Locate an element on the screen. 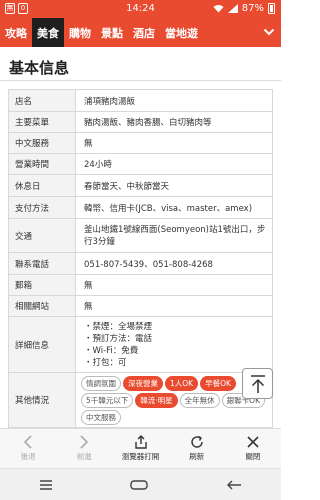  table-row: 主要菜單 豬肉湯飯、豬肉香腸、白切豬肉等 is located at coordinates (140, 122).